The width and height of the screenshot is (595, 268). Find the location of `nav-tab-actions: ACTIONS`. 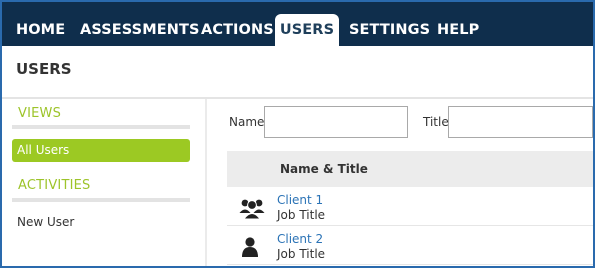

nav-tab-actions: ACTIONS is located at coordinates (237, 30).